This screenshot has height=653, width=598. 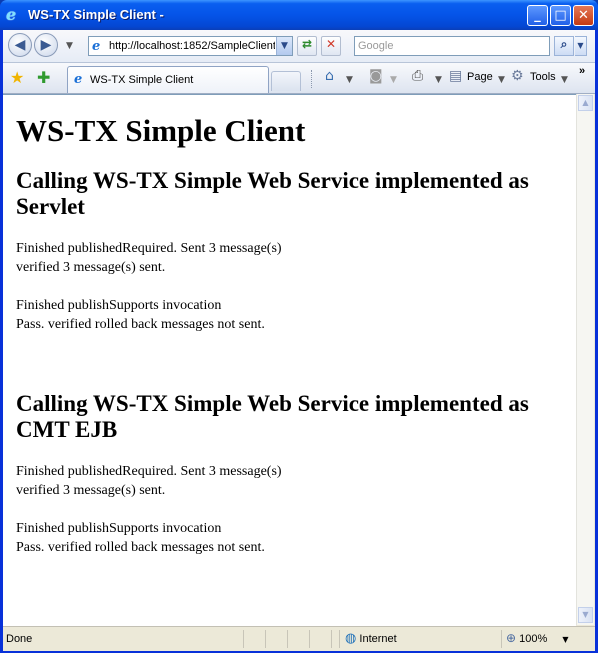 What do you see at coordinates (517, 76) in the screenshot?
I see `tools-gear-icon: ⚙` at bounding box center [517, 76].